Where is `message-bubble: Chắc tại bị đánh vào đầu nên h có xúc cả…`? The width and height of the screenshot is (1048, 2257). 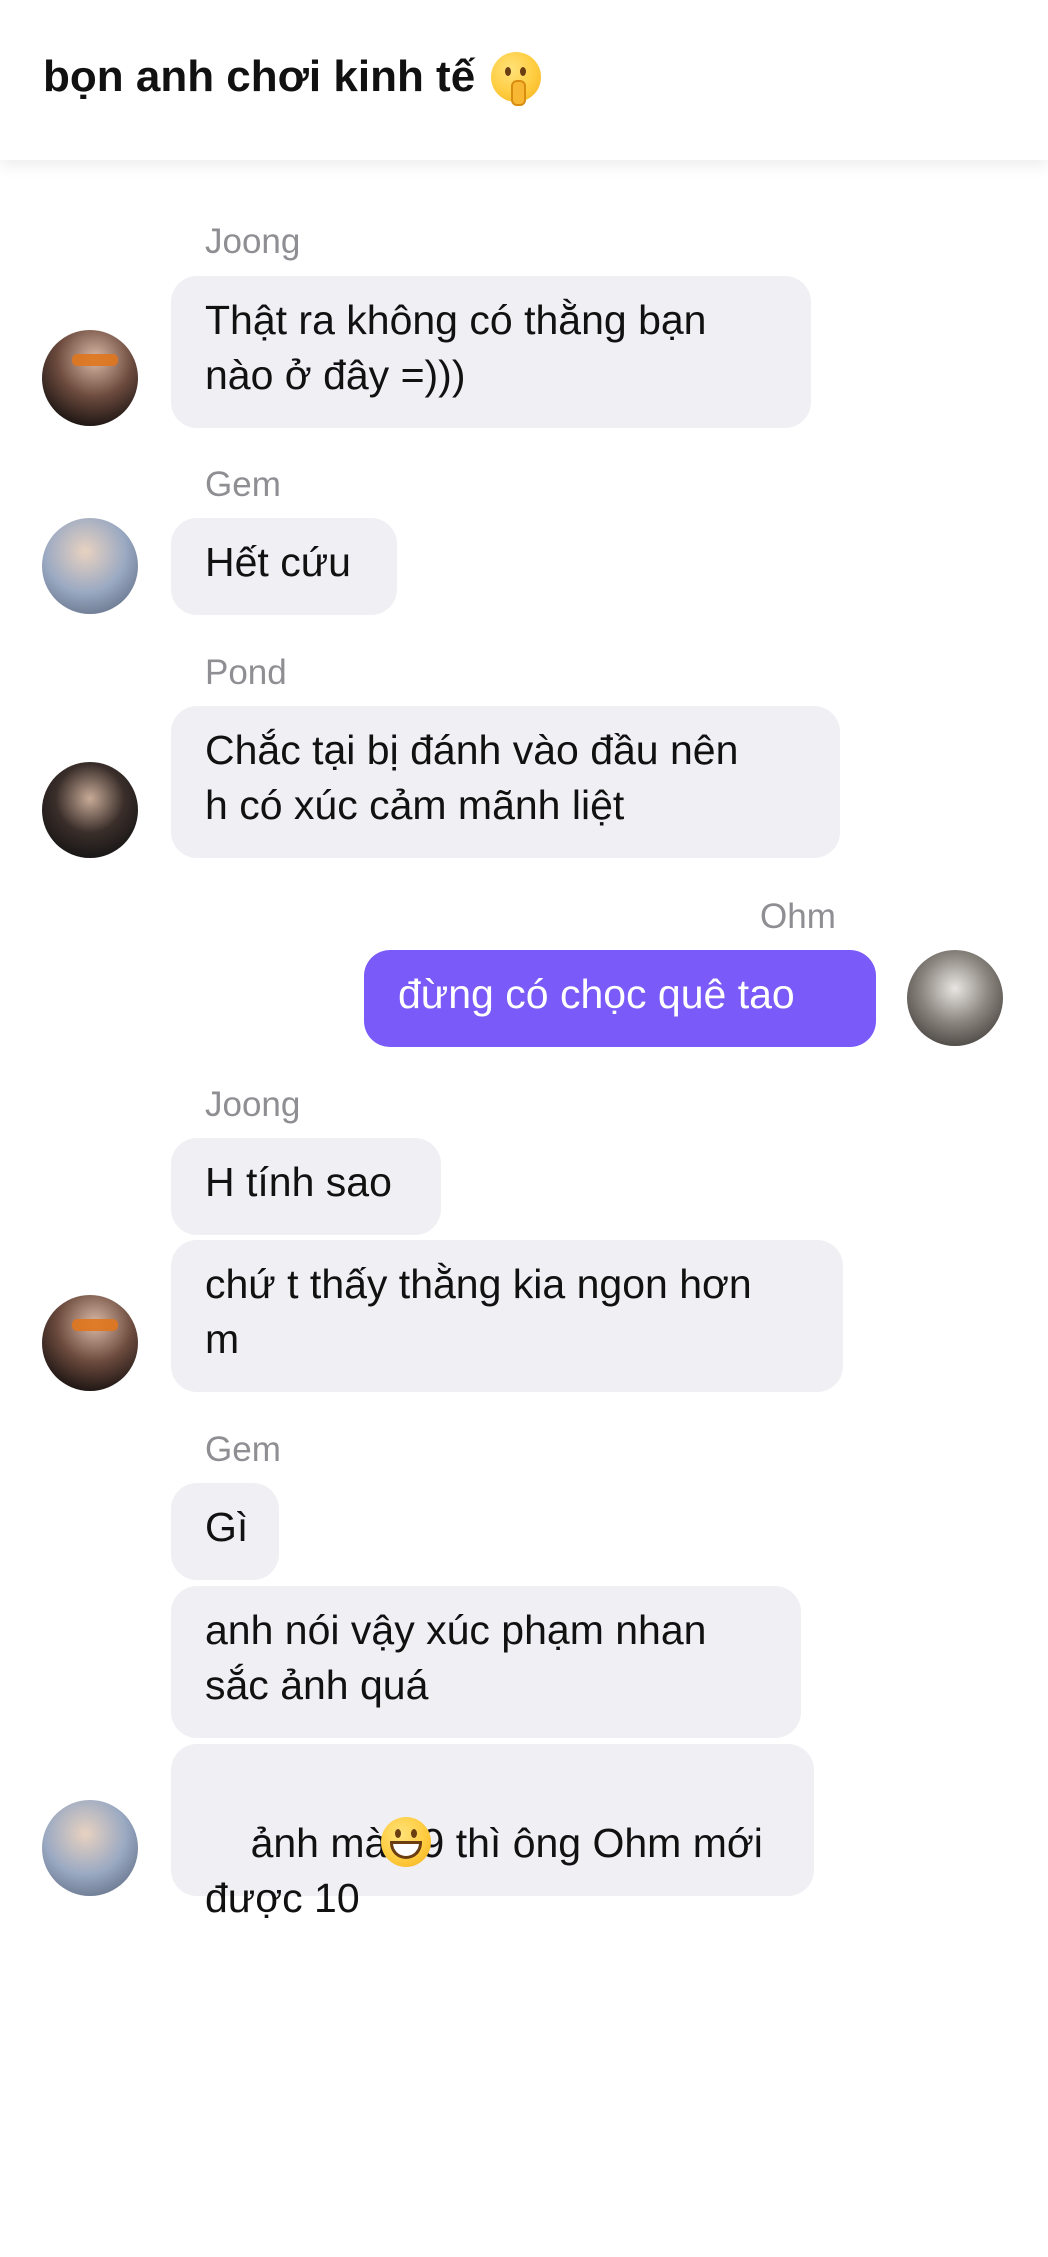
message-bubble: Chắc tại bị đánh vào đầu nên h có xúc cả… is located at coordinates (505, 782).